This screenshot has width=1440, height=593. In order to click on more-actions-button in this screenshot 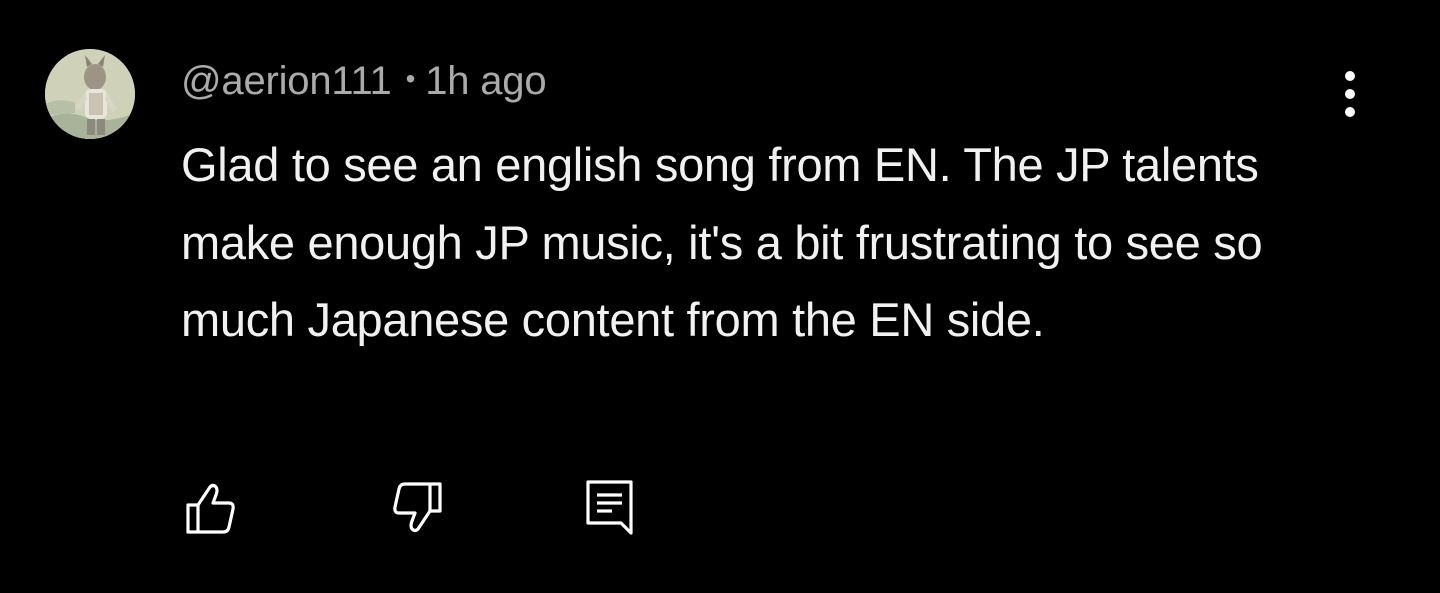, I will do `click(1350, 94)`.